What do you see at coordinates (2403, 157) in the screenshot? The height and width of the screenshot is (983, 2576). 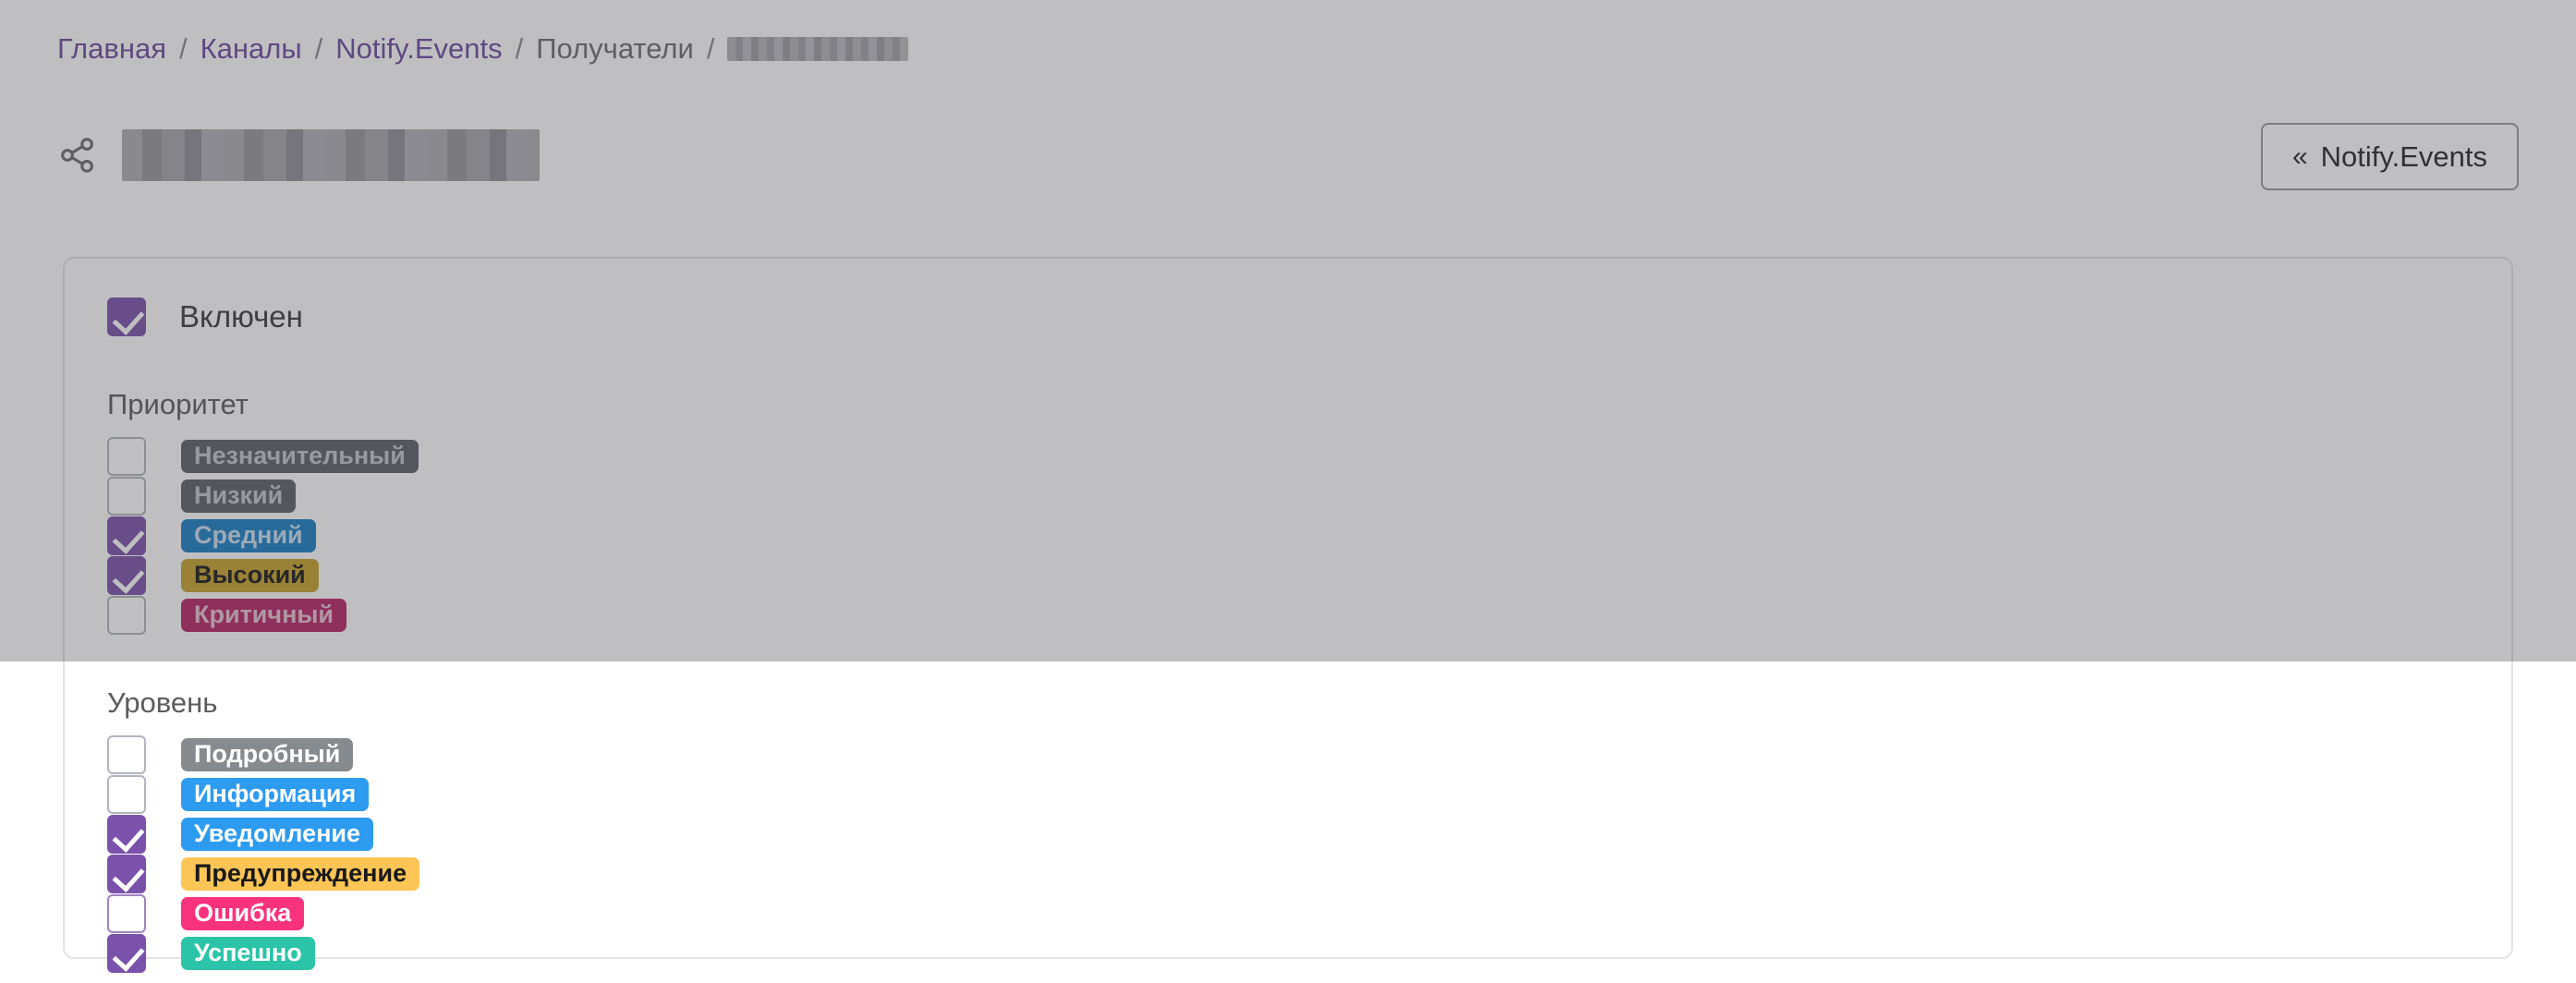 I see `back-button-label: Notify.Events` at bounding box center [2403, 157].